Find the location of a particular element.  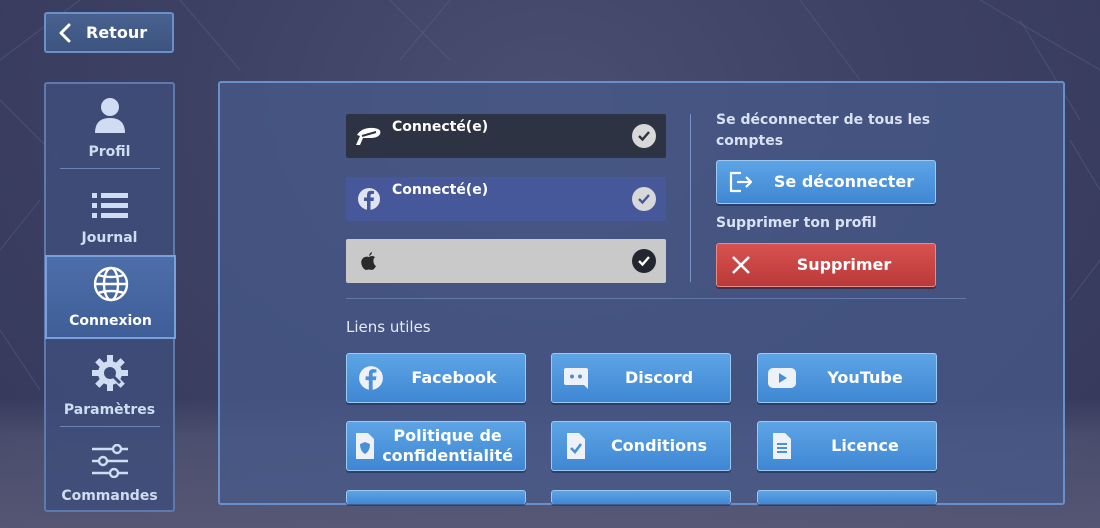

user-icon is located at coordinates (110, 117).